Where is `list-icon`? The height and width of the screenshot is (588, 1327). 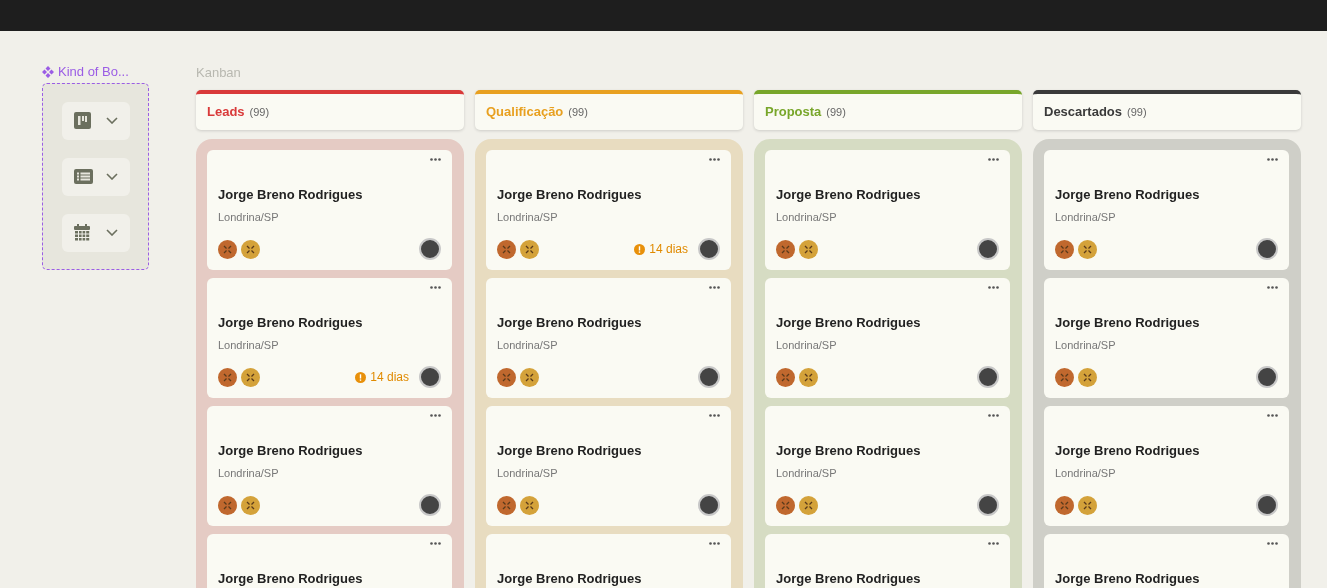
list-icon is located at coordinates (83, 176).